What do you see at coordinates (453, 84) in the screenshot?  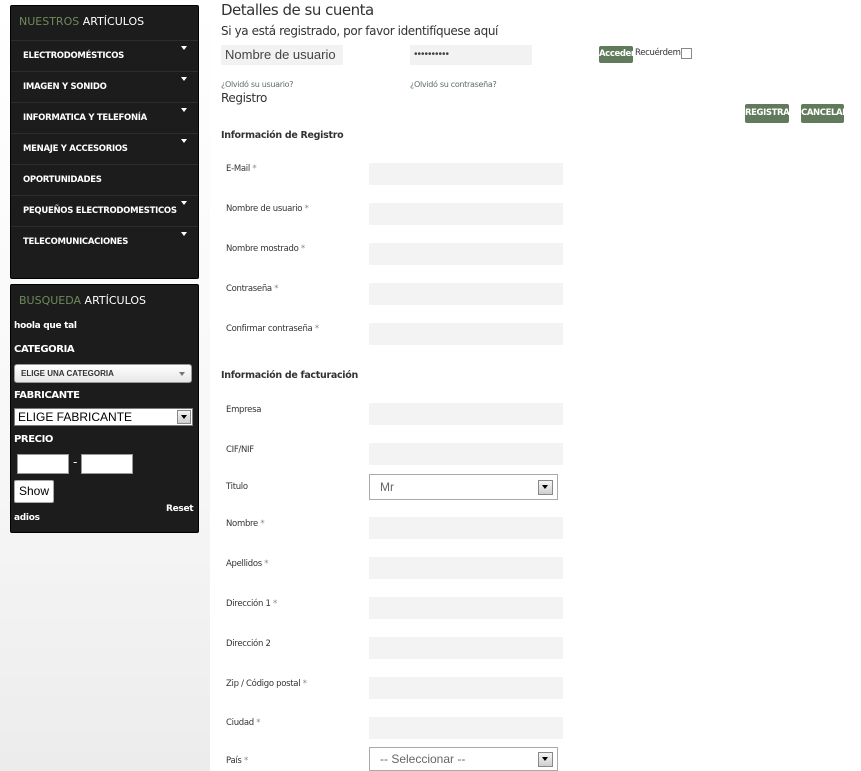 I see `forgot-password-link: ¿Olvidó su contraseña?` at bounding box center [453, 84].